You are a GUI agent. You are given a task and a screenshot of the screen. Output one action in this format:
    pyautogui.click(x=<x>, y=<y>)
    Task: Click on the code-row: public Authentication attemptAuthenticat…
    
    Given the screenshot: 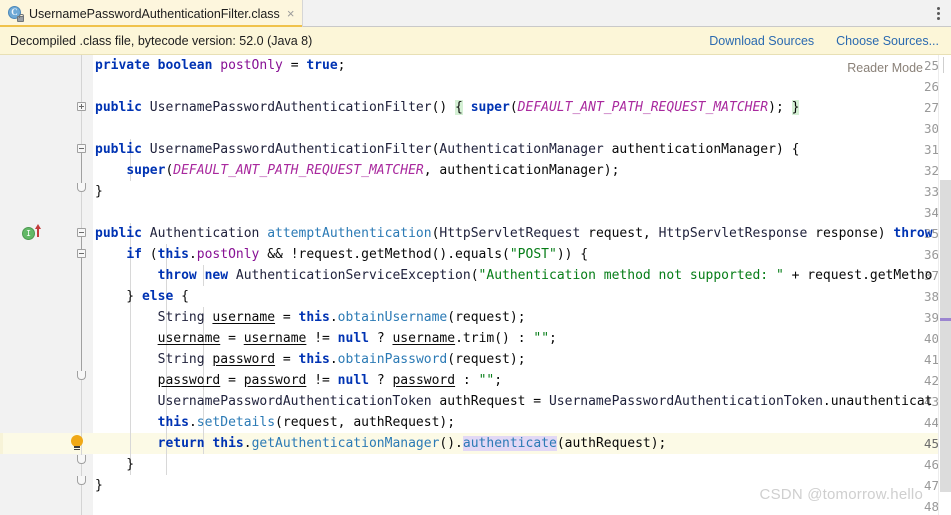 What is the action you would take?
    pyautogui.click(x=522, y=233)
    